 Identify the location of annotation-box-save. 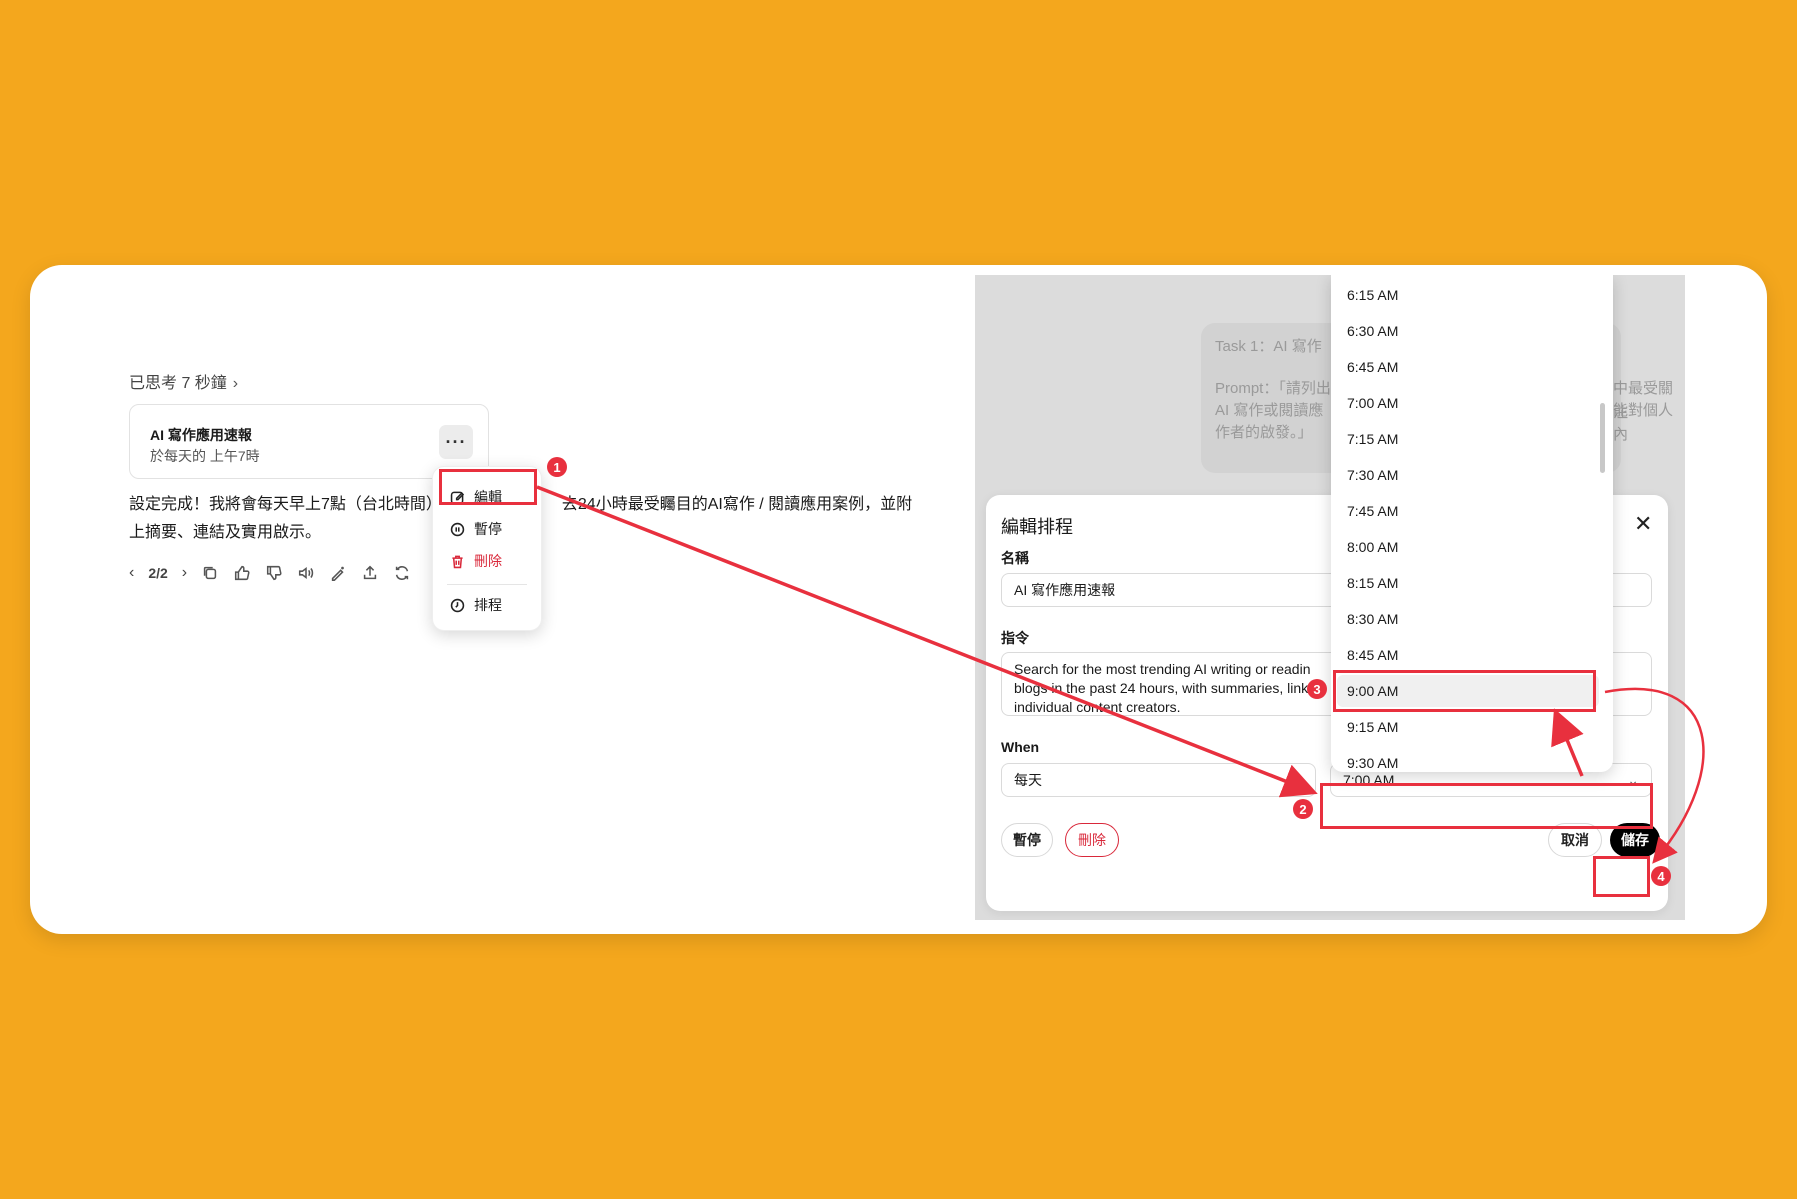
(1621, 876).